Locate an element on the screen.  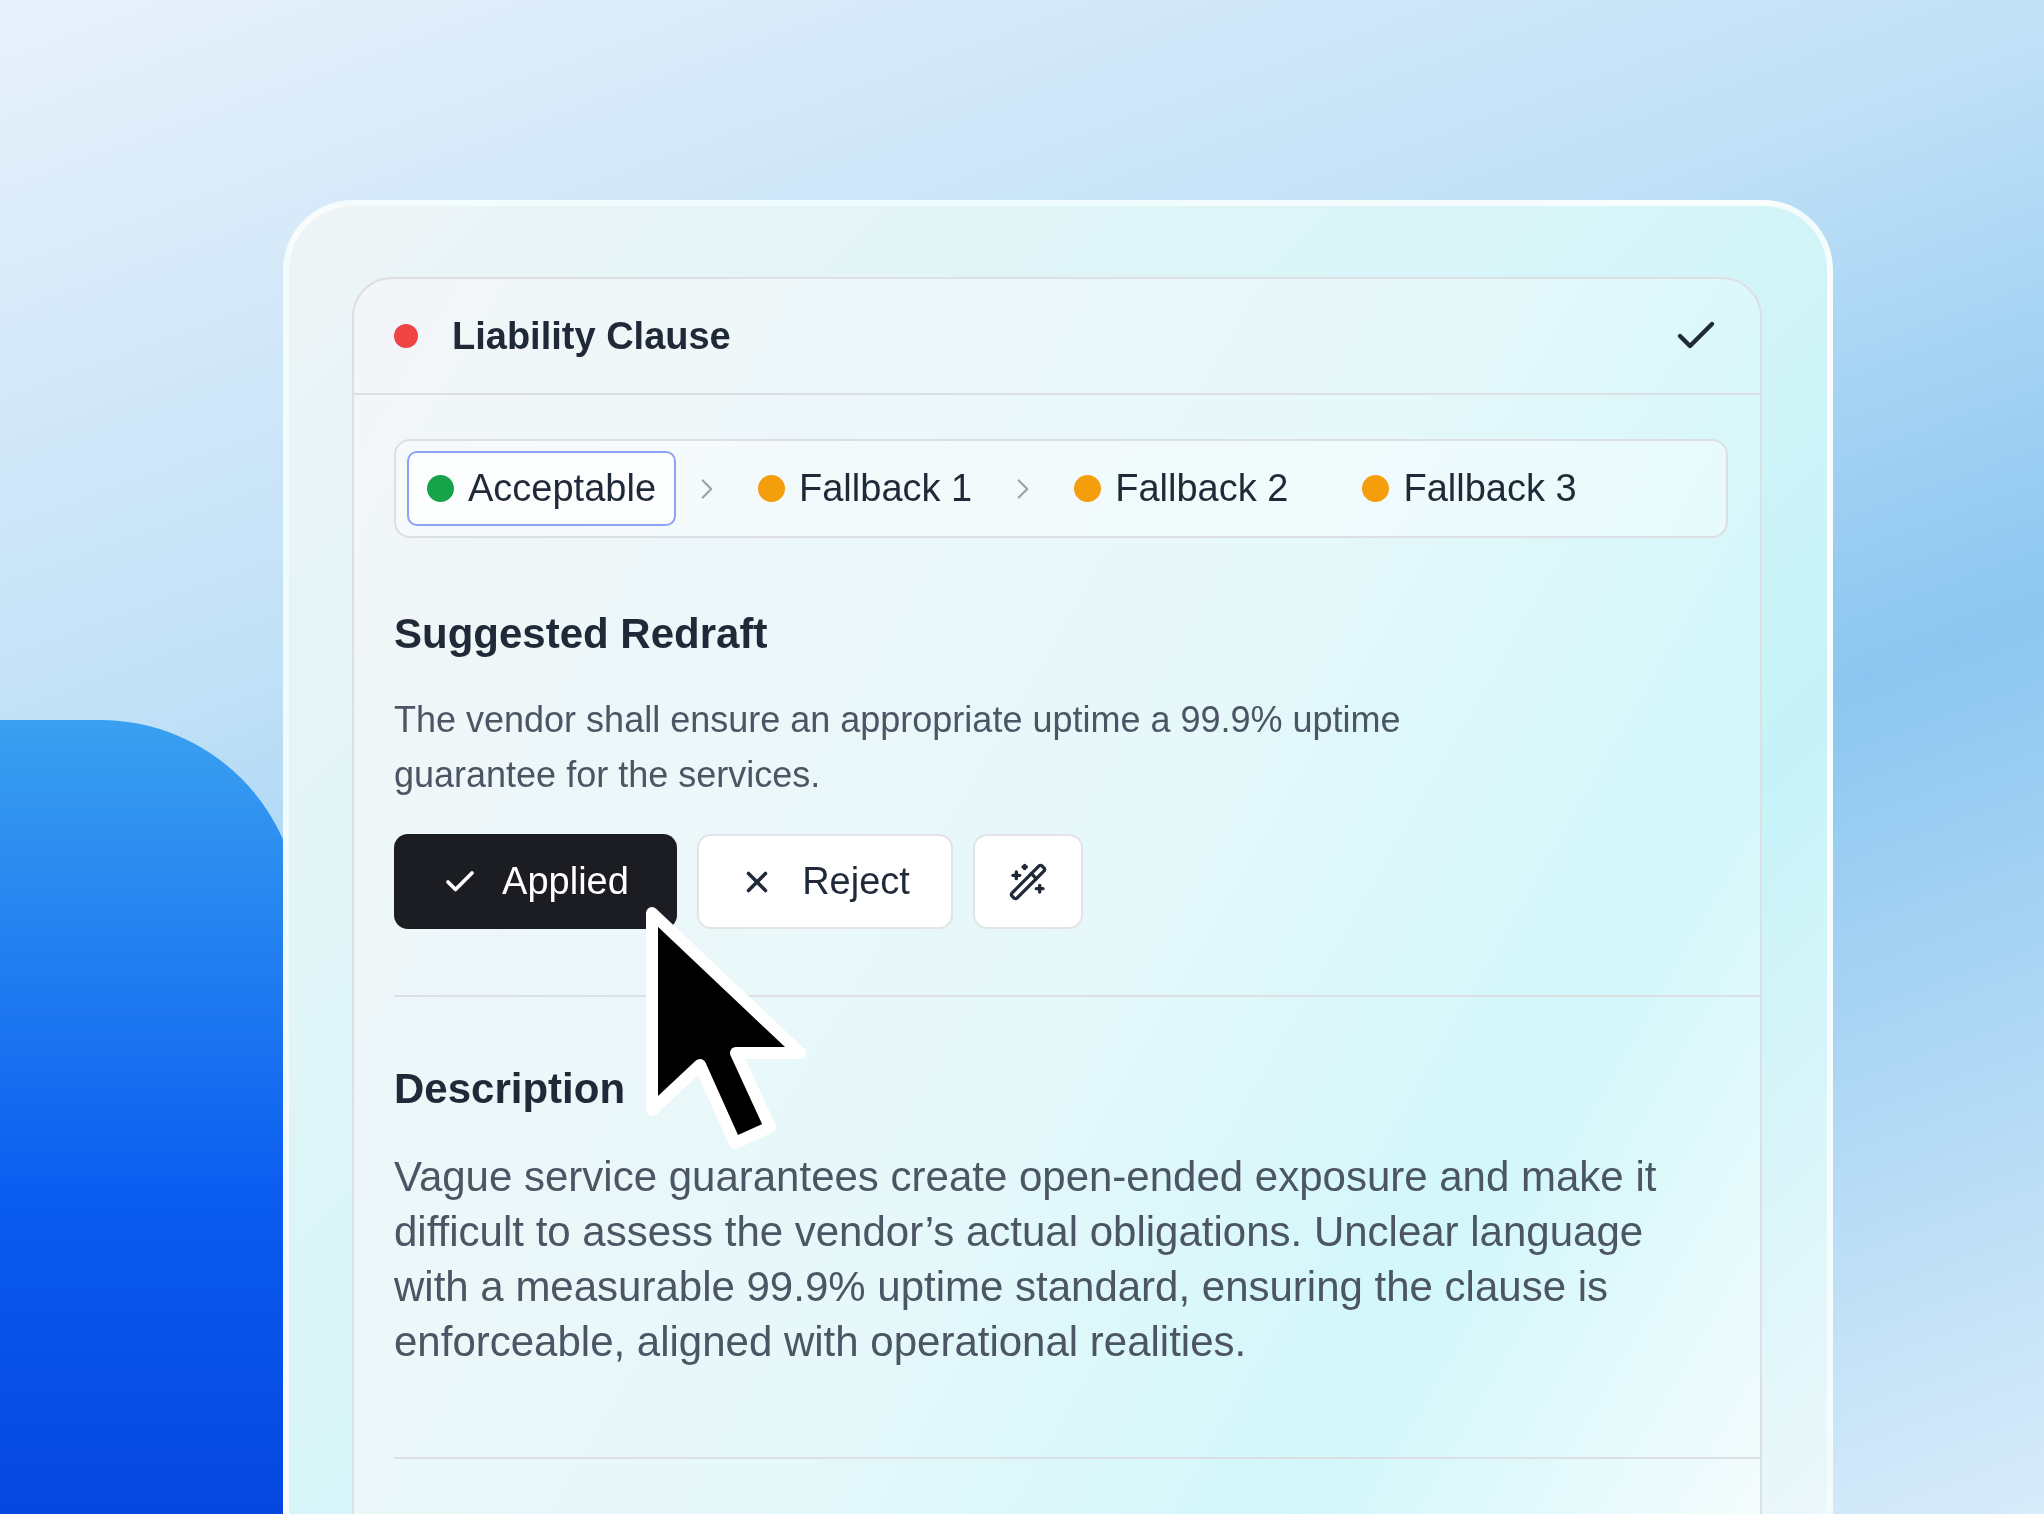
option-tab: Acceptable is located at coordinates (541, 488).